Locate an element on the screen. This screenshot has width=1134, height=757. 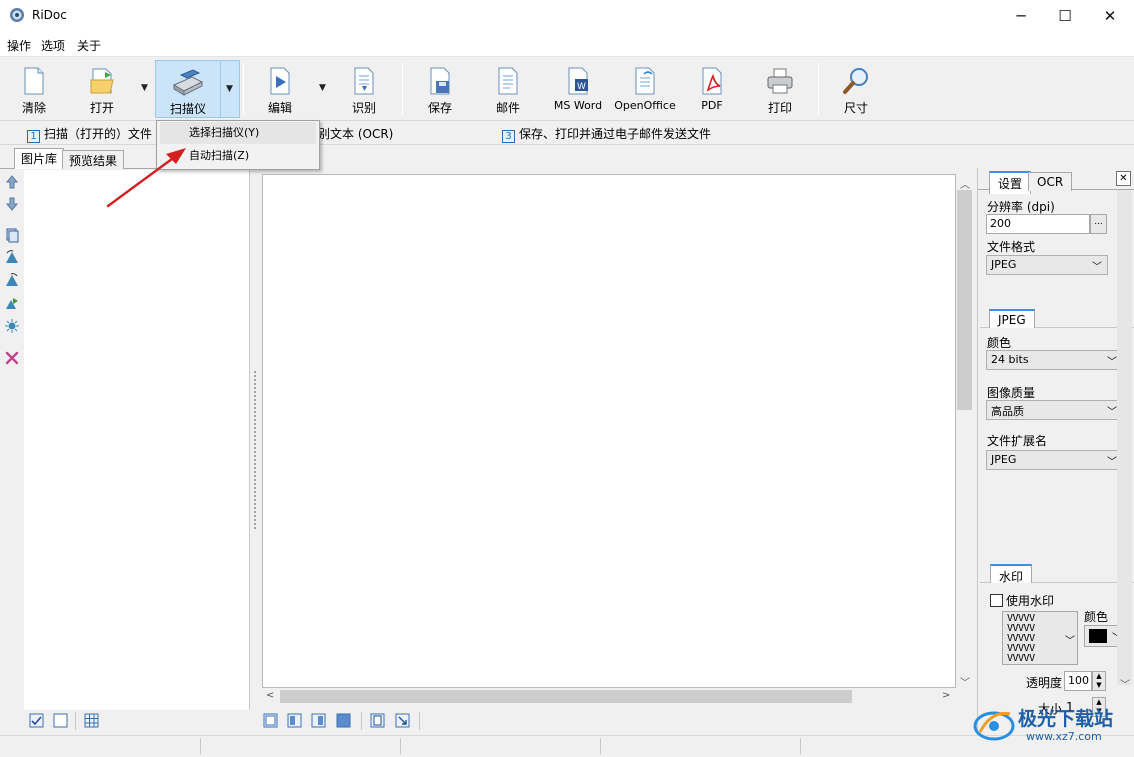
status-bar is located at coordinates (567, 746).